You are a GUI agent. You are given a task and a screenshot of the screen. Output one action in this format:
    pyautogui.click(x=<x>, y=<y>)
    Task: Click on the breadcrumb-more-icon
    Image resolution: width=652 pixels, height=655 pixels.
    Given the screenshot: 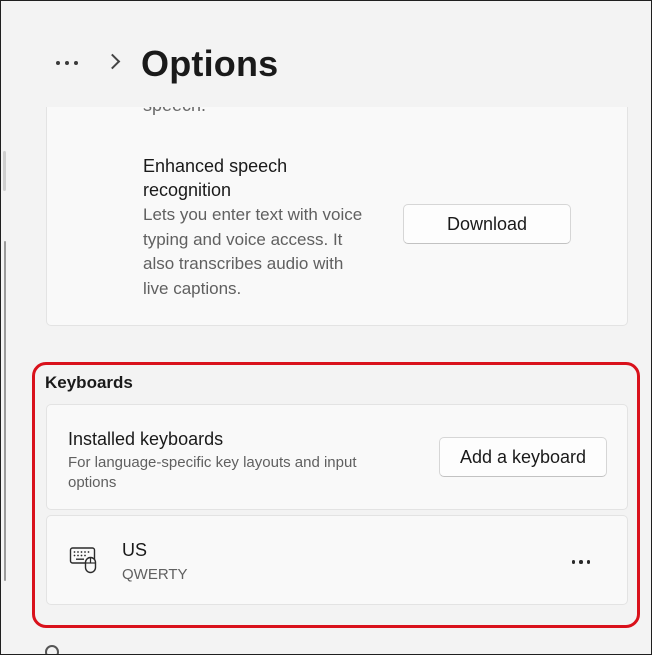 What is the action you would take?
    pyautogui.click(x=67, y=63)
    